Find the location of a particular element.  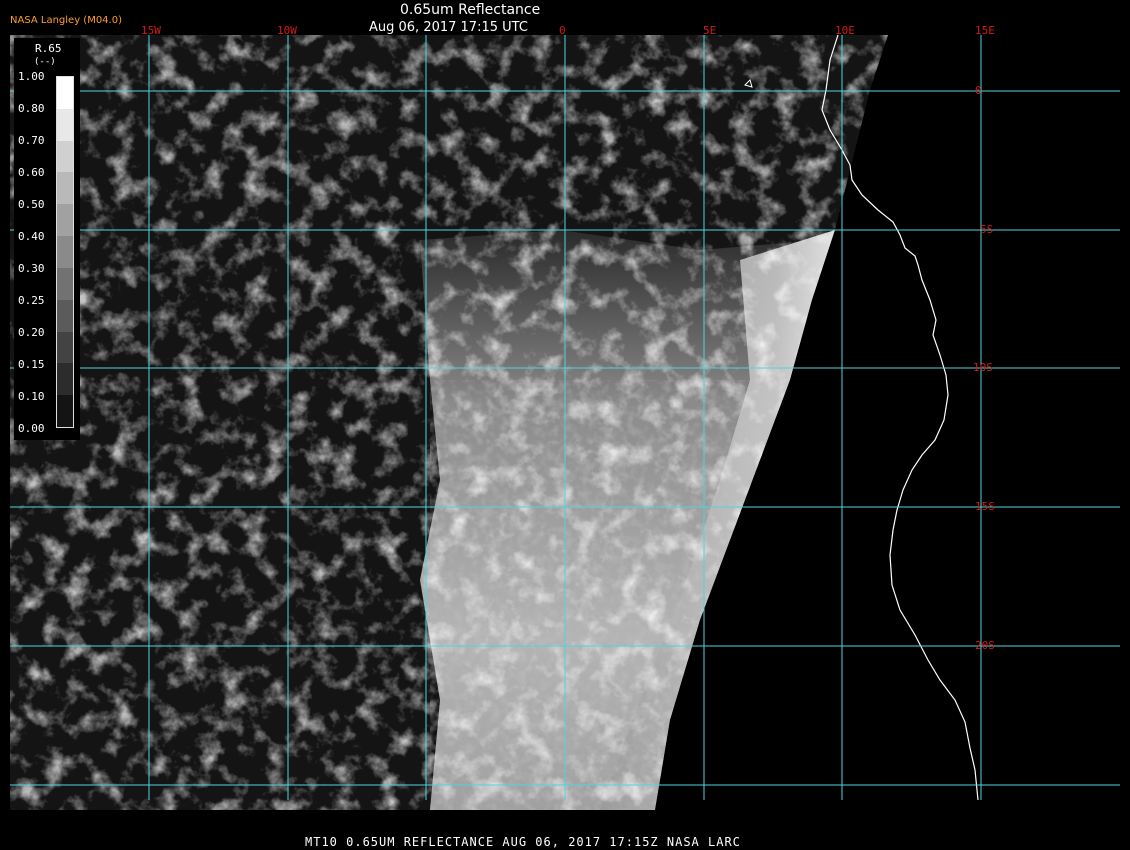

lon-label: 10E is located at coordinates (845, 30).